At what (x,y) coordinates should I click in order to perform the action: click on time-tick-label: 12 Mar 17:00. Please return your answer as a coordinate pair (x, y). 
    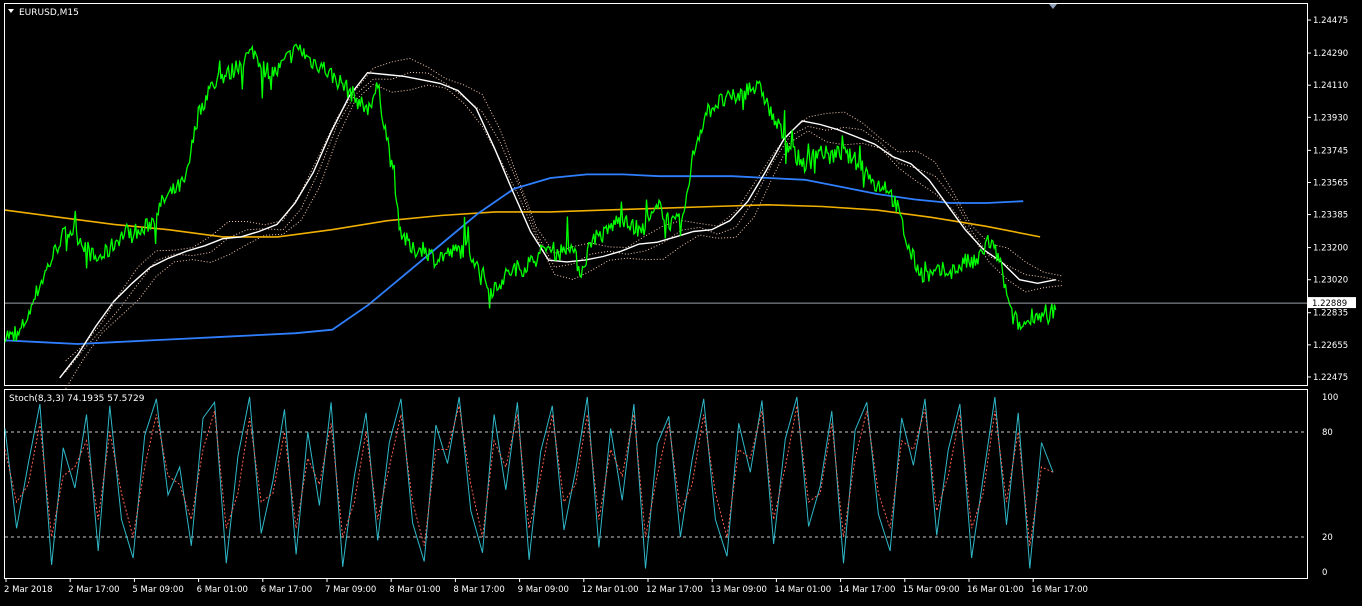
    Looking at the image, I should click on (674, 590).